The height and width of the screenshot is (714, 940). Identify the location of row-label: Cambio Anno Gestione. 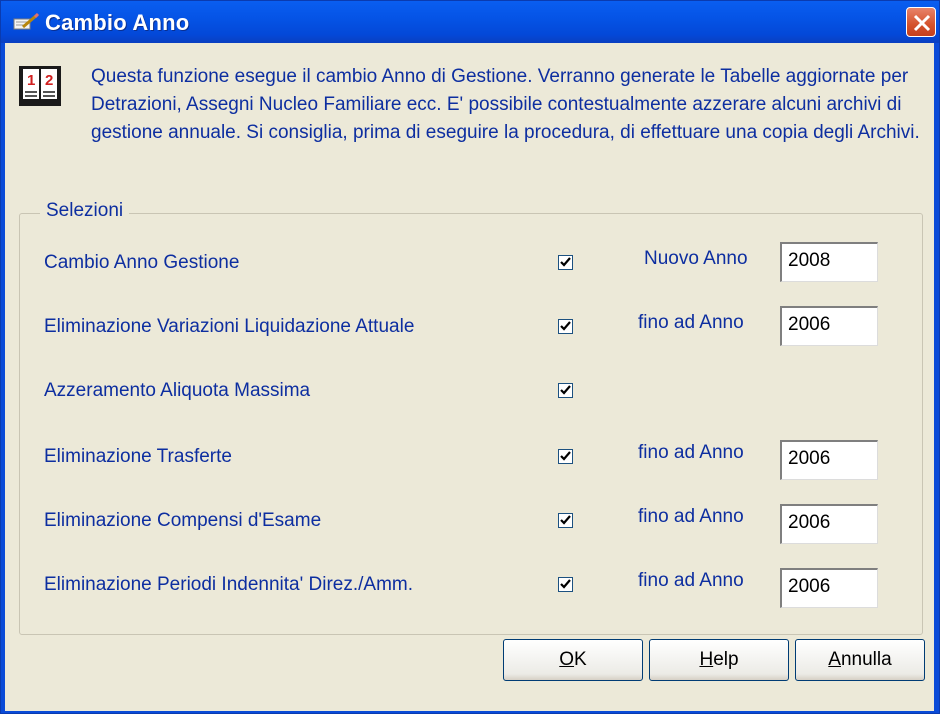
(142, 262).